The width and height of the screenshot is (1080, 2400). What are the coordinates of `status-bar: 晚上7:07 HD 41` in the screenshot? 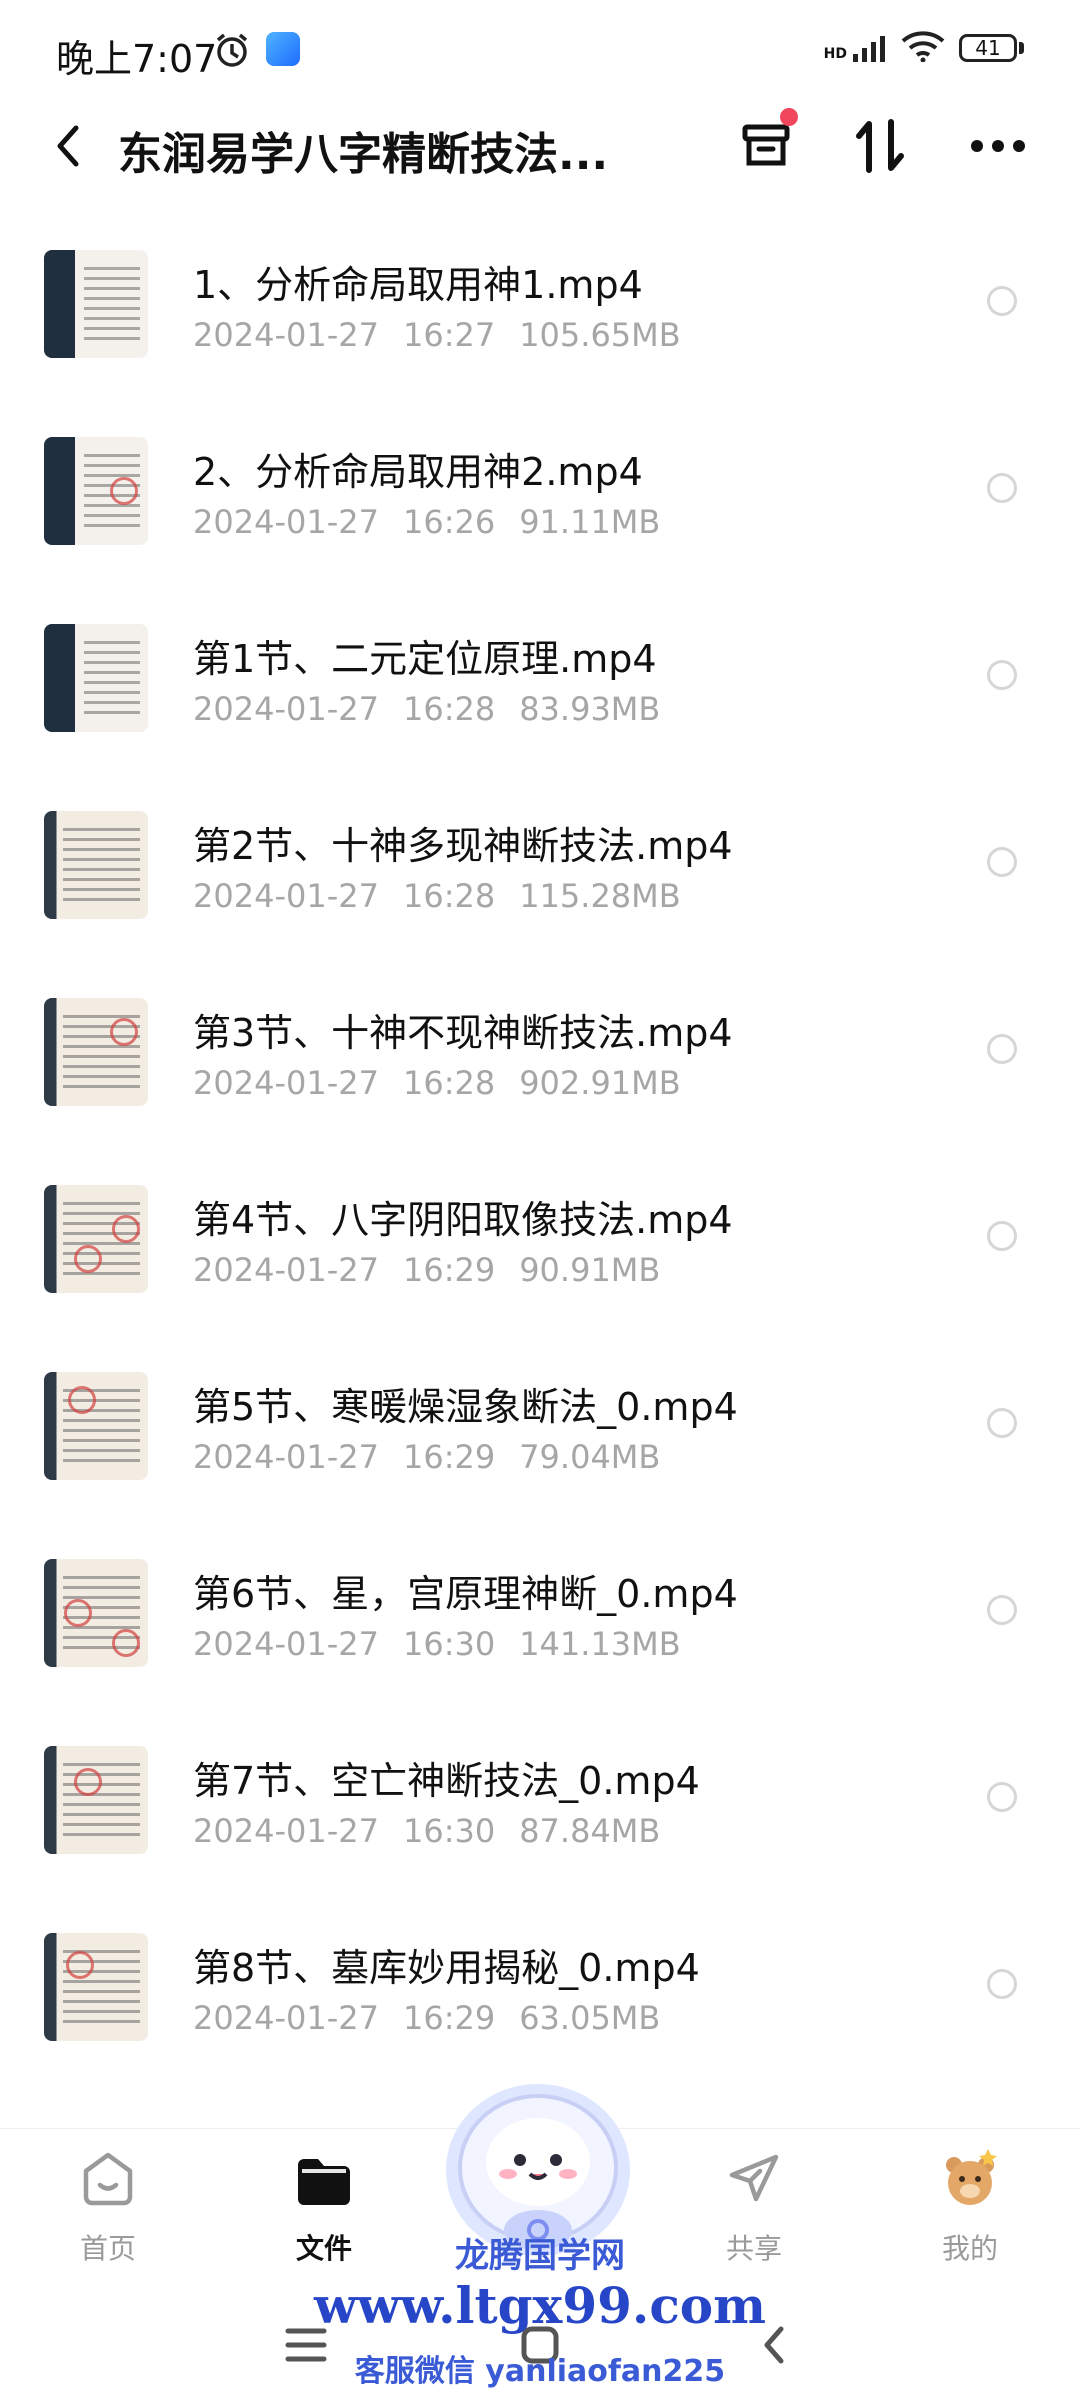 It's located at (540, 50).